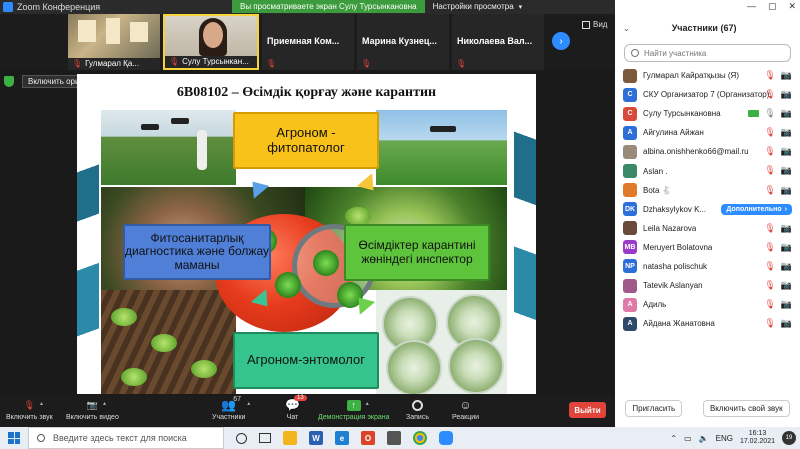  What do you see at coordinates (92, 409) in the screenshot?
I see `start-video-button: 📷 ▴ Включить видео` at bounding box center [92, 409].